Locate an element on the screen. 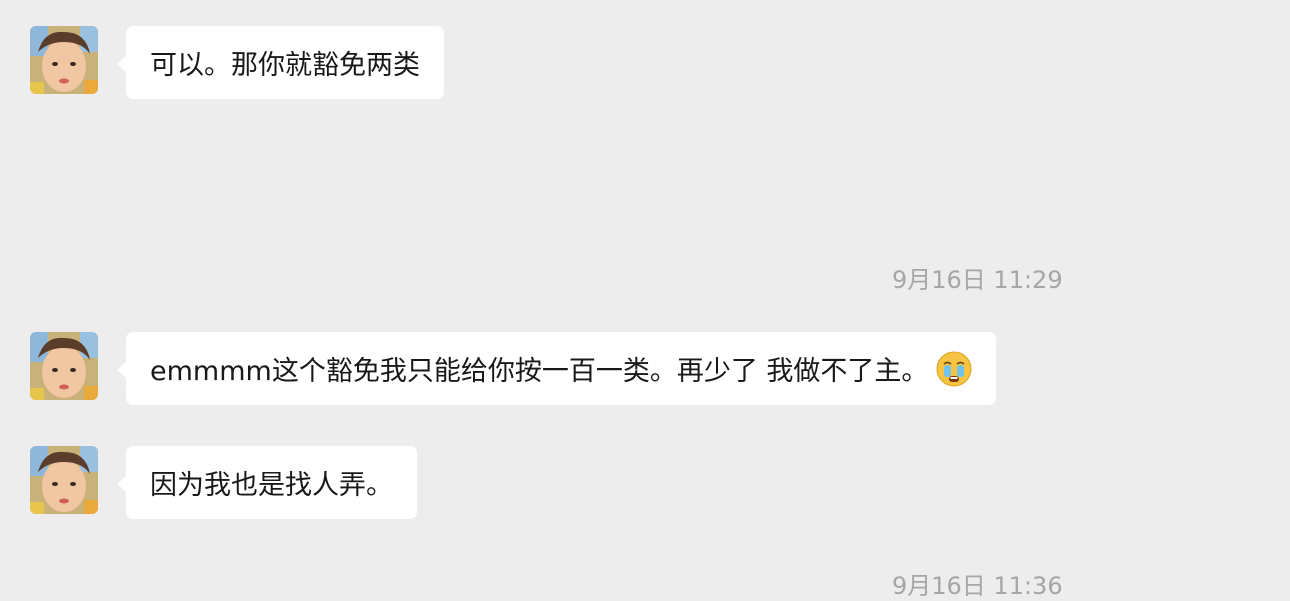  message-bubble: 因为我也是找人弄。 is located at coordinates (267, 482).